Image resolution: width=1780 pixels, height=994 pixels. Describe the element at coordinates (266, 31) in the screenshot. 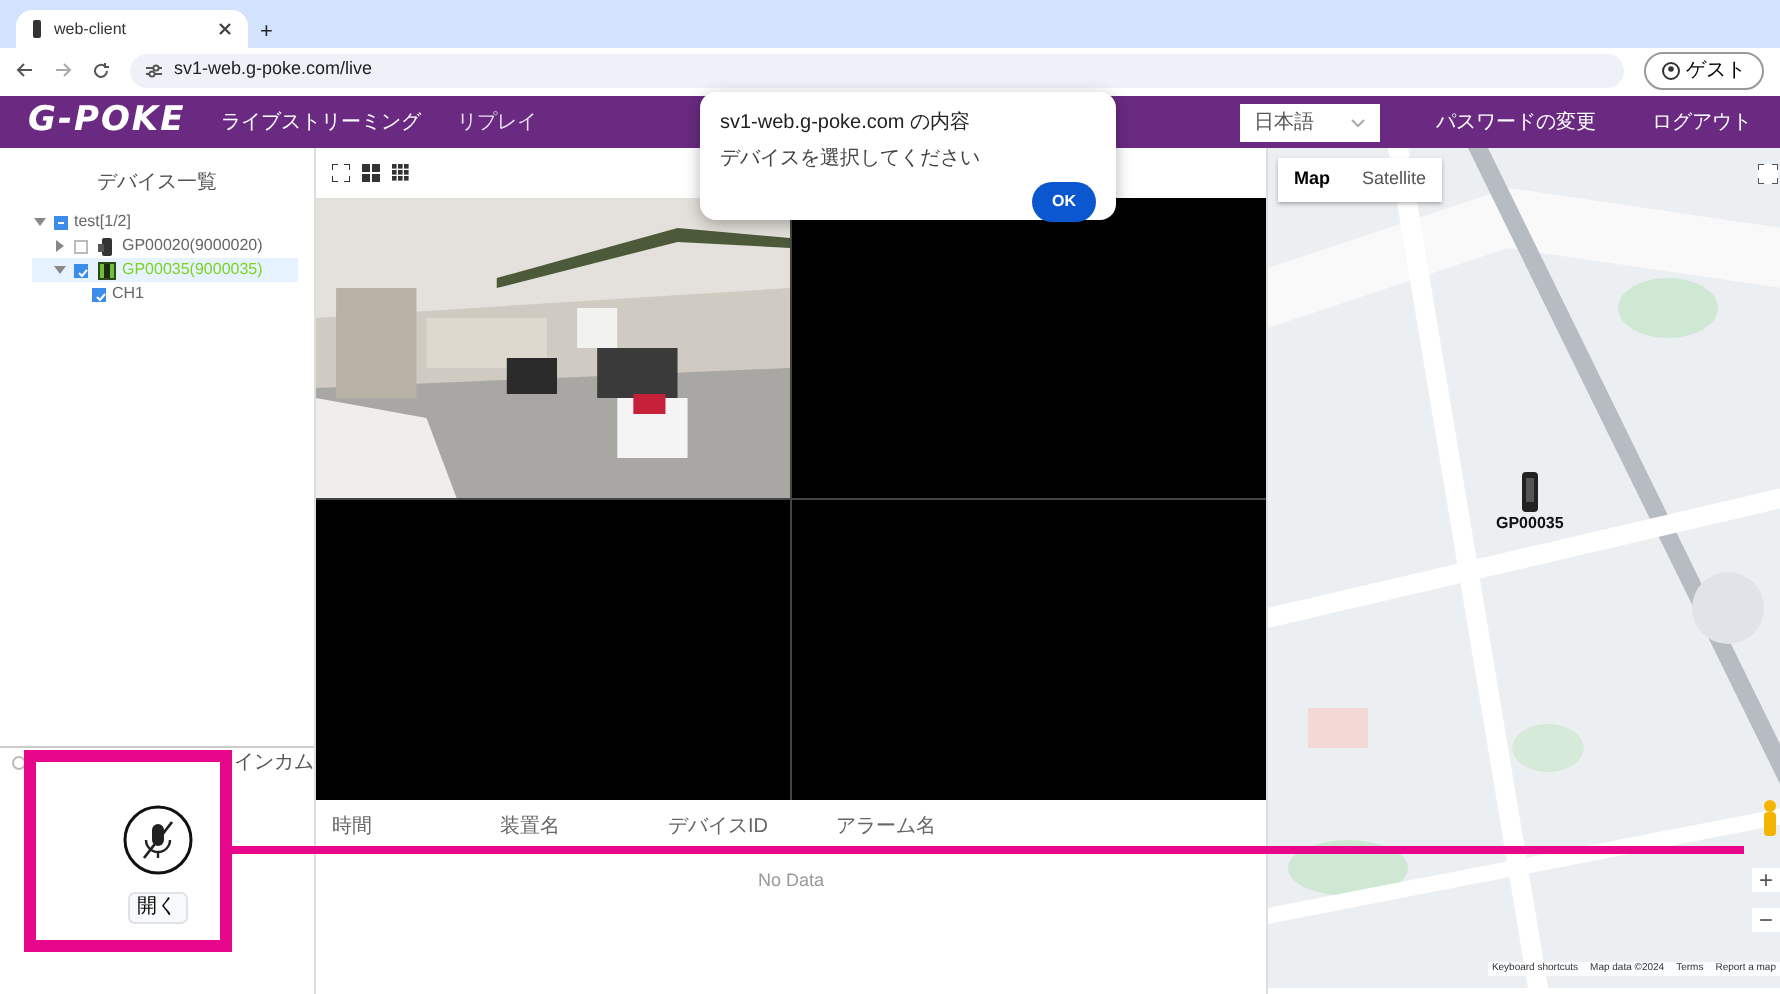

I see `new-tab-button: +` at that location.